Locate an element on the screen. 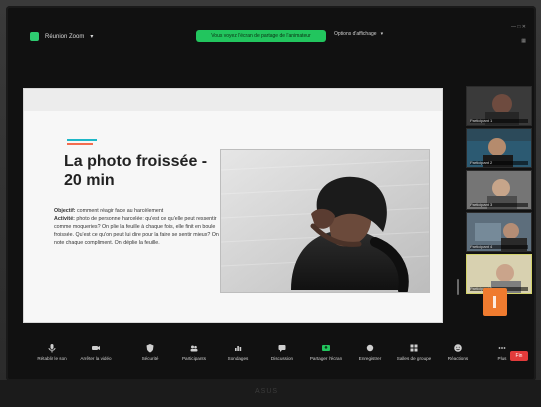 This screenshot has height=407, width=541. toolbar-share-screen-button: Partager l'écran is located at coordinates (326, 356).